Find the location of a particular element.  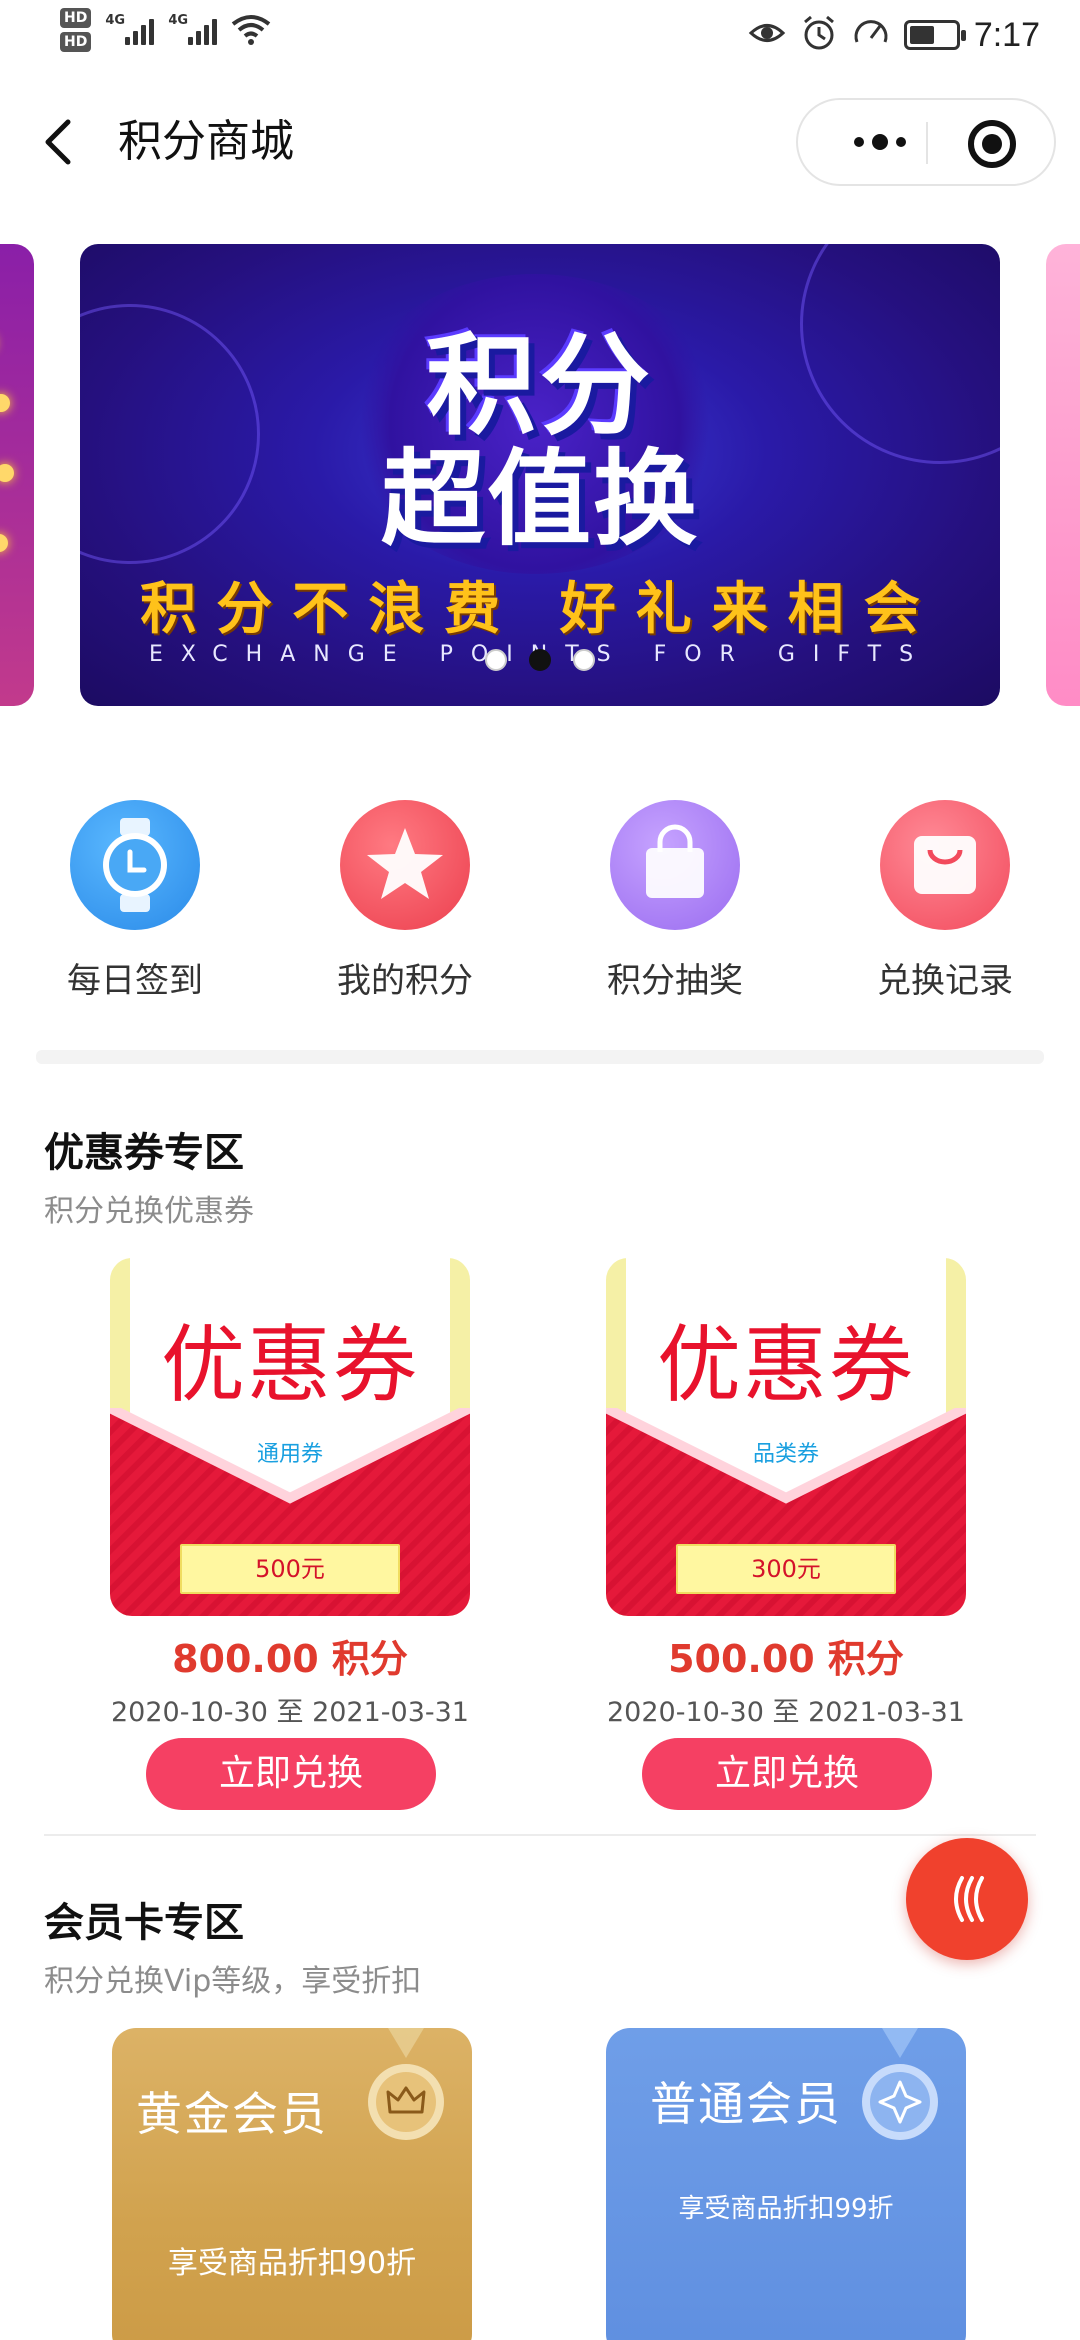

floating-action-button is located at coordinates (967, 1899).